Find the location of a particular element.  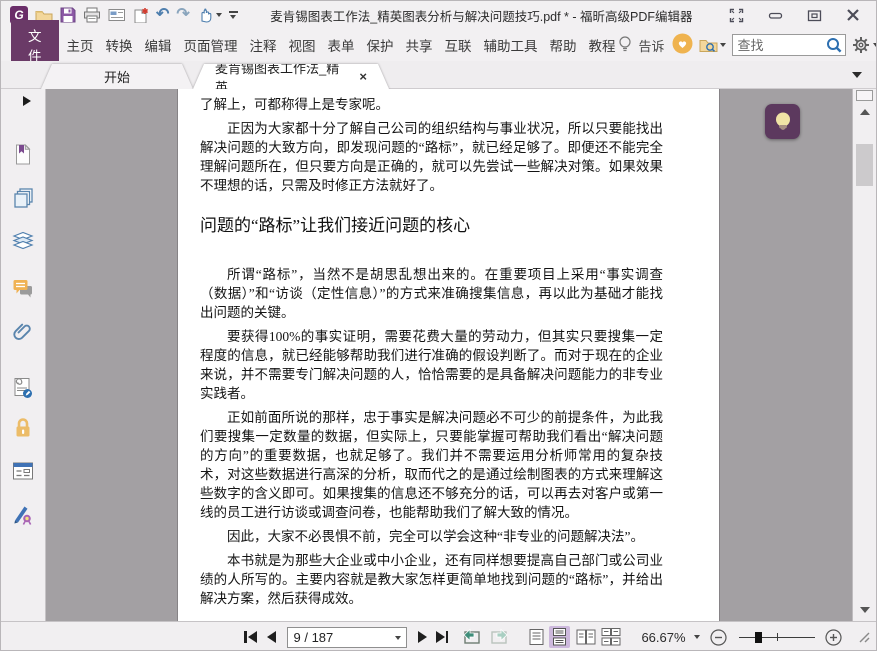

zoom-slider-tick is located at coordinates (777, 637).